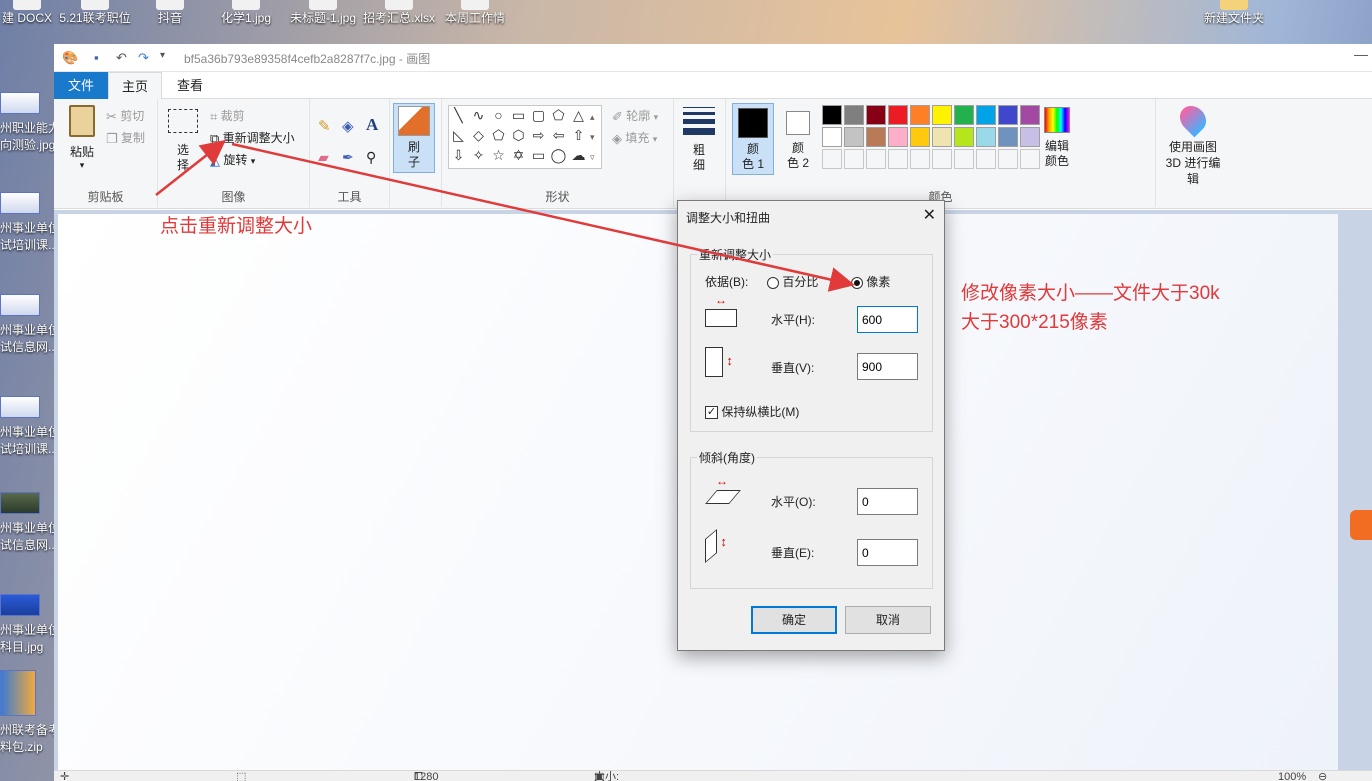 This screenshot has width=1372, height=781. What do you see at coordinates (887, 319) in the screenshot?
I see `horizontal-input` at bounding box center [887, 319].